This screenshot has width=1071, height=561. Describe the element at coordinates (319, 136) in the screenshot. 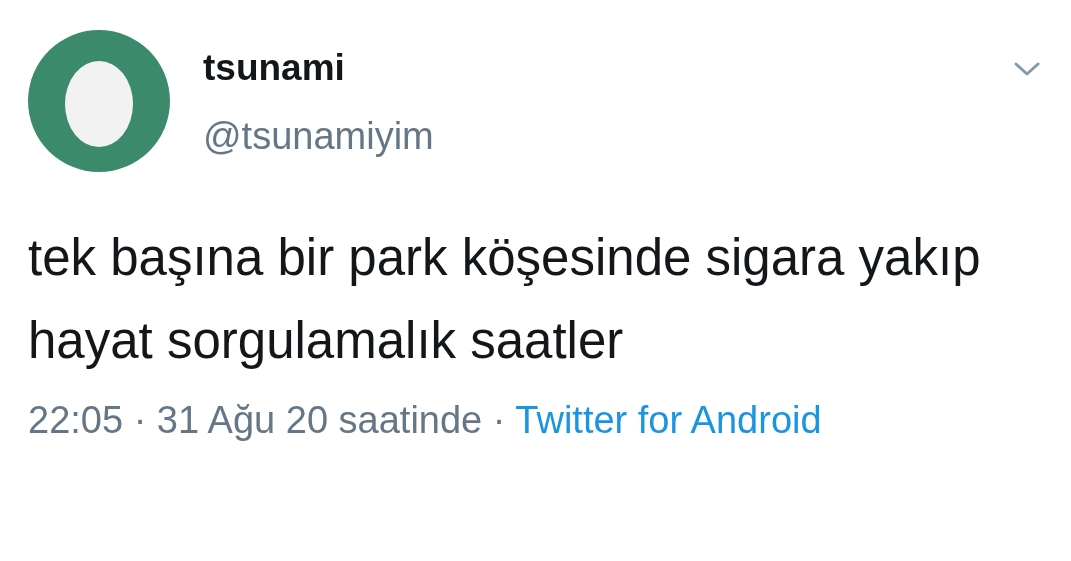

I see `author-handle: @tsunamiyim` at that location.